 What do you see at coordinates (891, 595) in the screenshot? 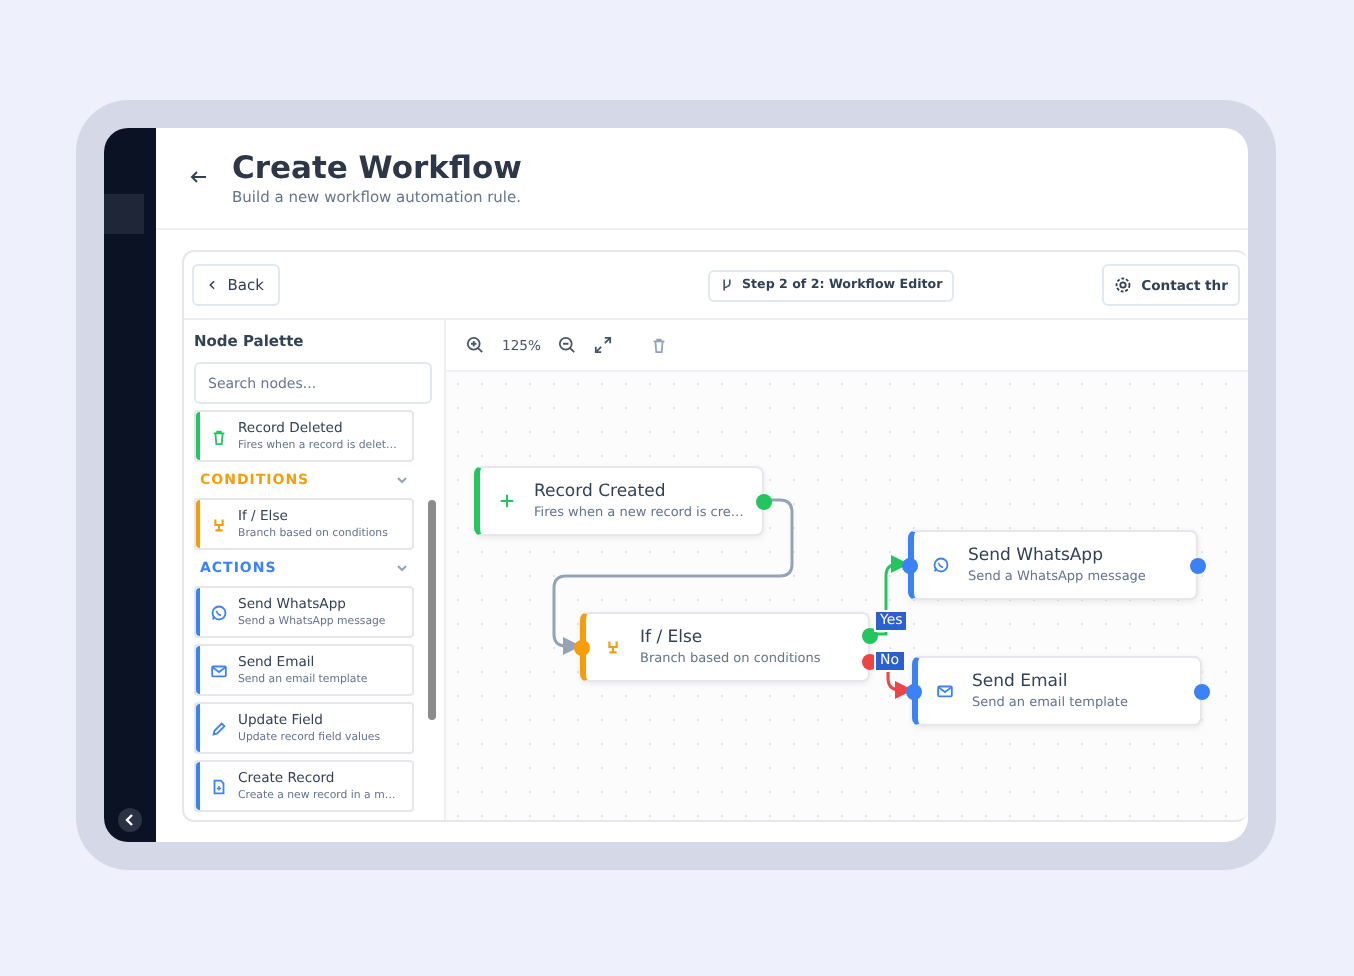
I see `connector` at bounding box center [891, 595].